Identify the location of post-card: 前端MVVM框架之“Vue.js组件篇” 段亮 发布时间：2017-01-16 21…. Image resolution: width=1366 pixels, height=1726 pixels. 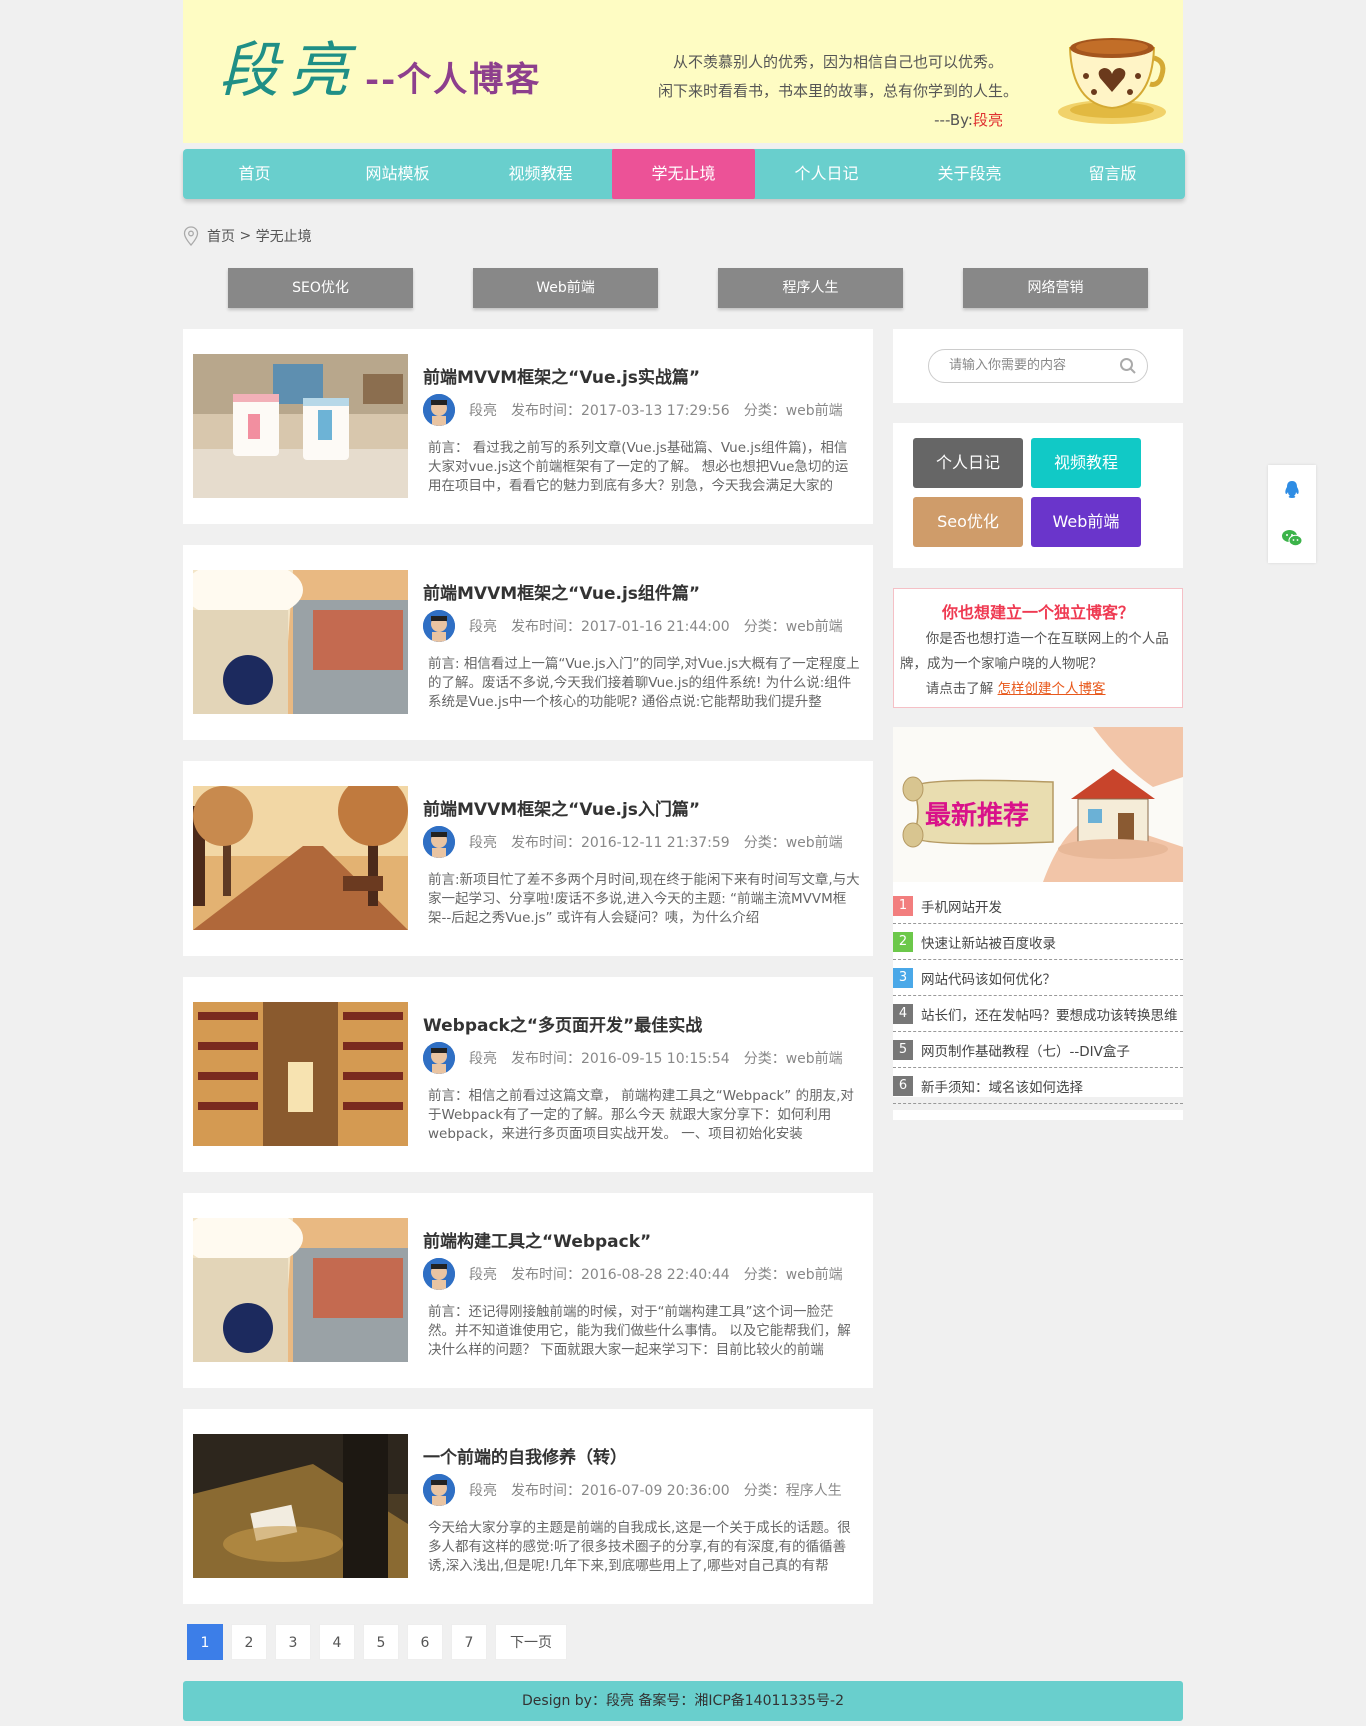
(528, 642).